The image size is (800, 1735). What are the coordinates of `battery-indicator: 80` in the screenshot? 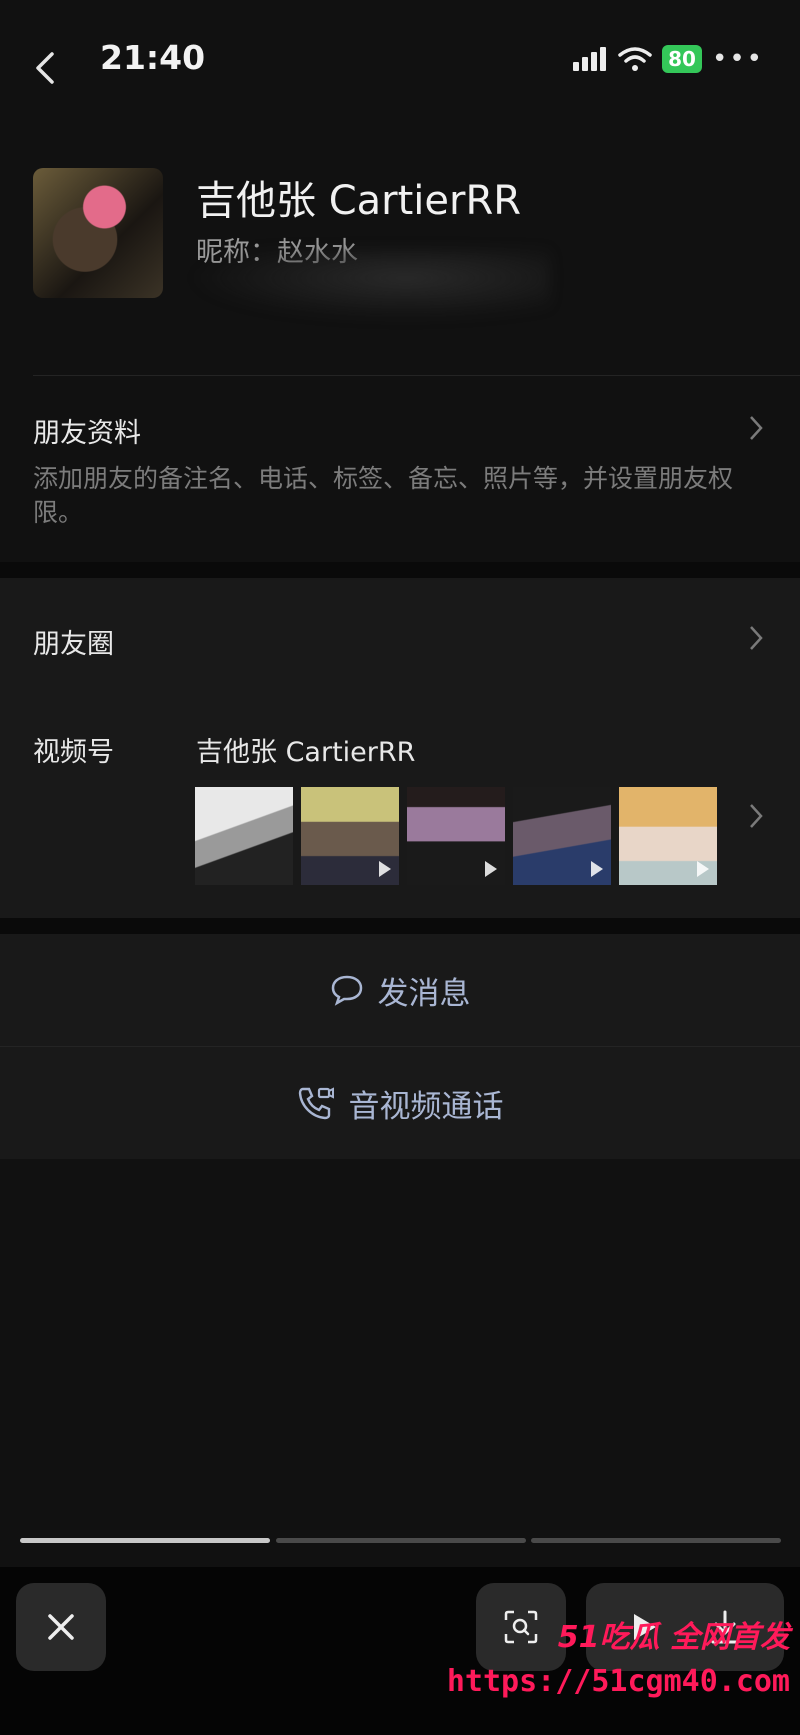 It's located at (682, 59).